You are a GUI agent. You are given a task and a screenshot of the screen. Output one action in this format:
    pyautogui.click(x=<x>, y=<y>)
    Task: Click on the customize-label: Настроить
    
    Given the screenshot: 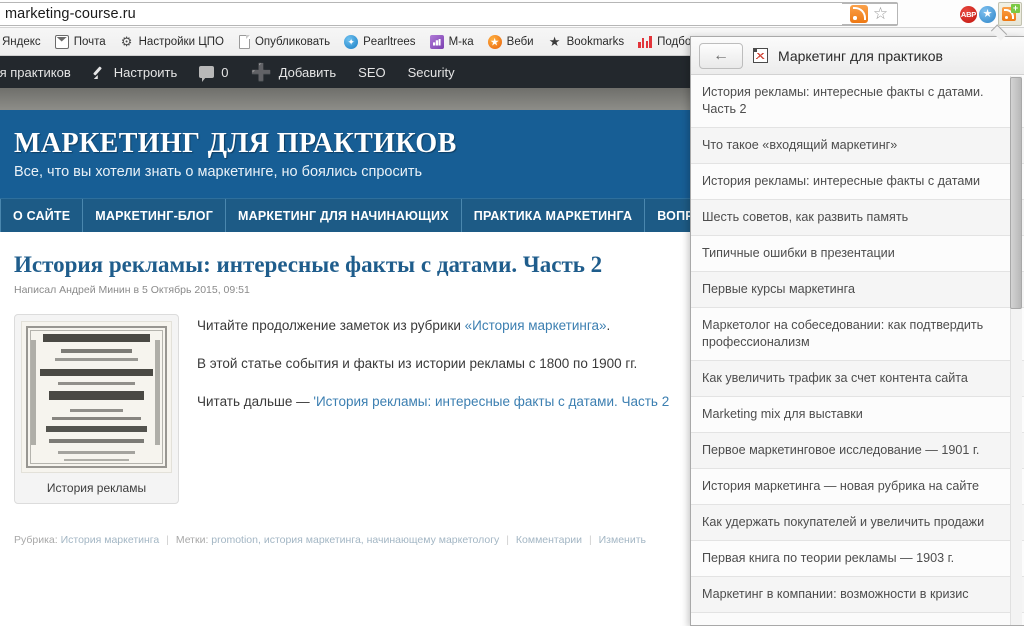 What is the action you would take?
    pyautogui.click(x=145, y=72)
    